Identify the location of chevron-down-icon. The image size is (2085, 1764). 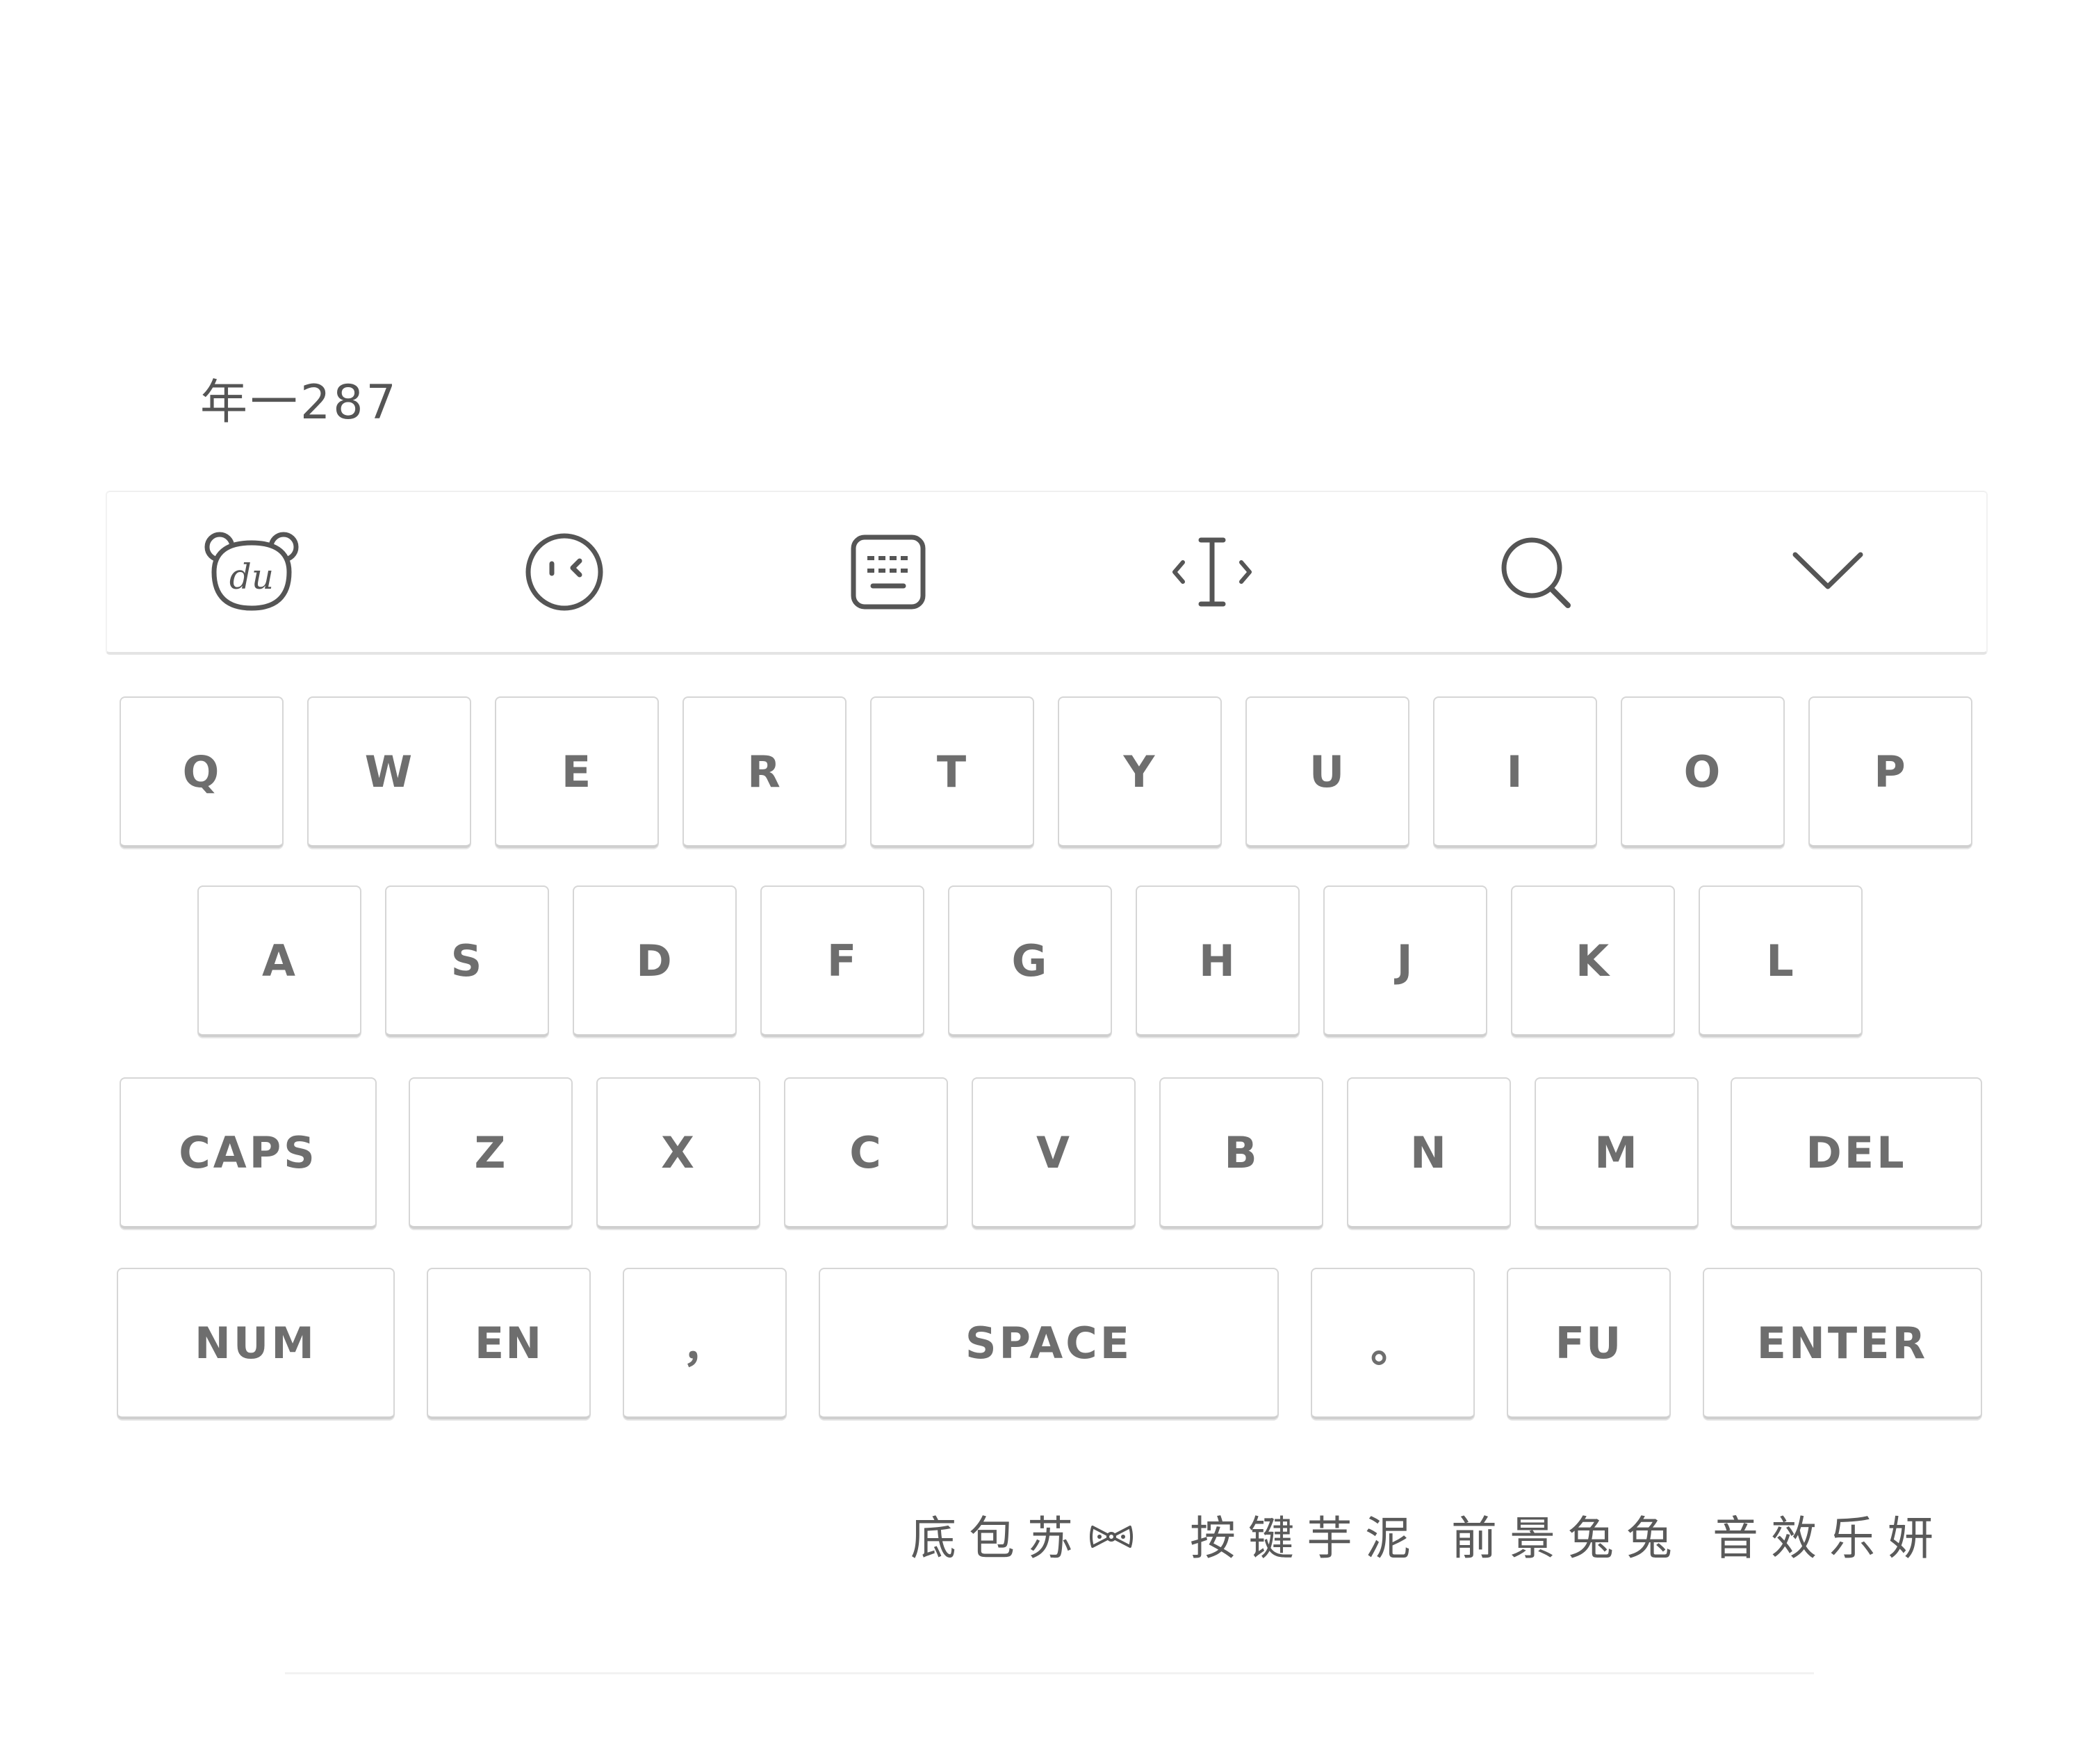
(1828, 572).